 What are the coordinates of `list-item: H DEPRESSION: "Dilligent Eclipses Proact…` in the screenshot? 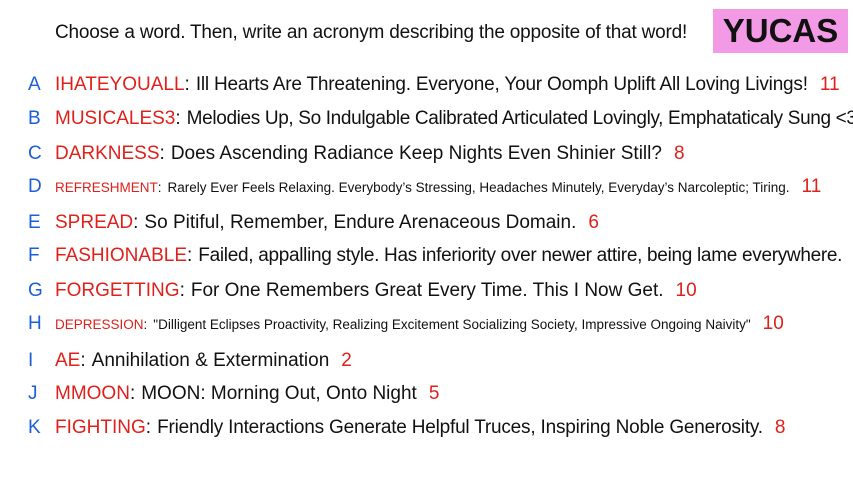 It's located at (406, 324).